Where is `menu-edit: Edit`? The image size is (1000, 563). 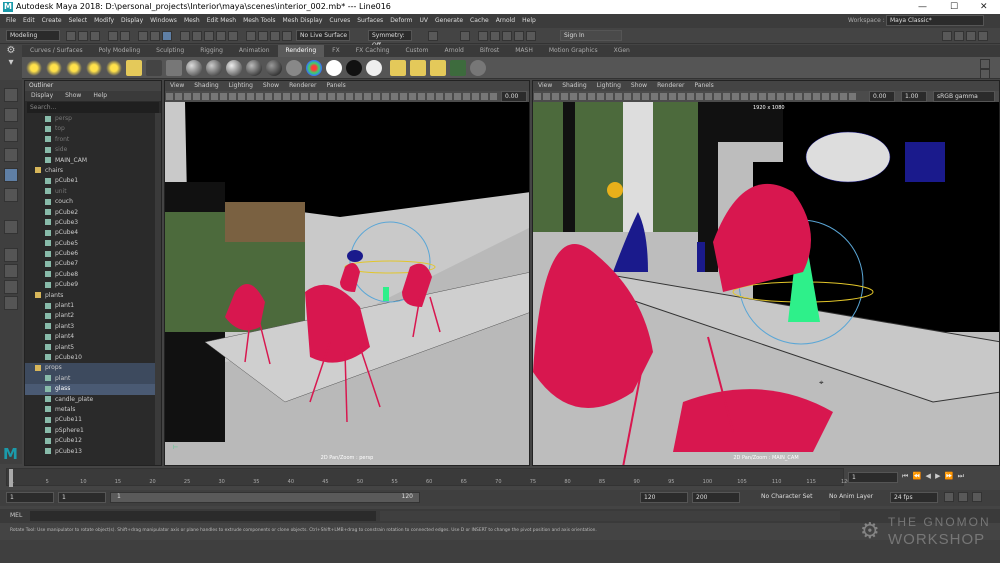 menu-edit: Edit is located at coordinates (29, 20).